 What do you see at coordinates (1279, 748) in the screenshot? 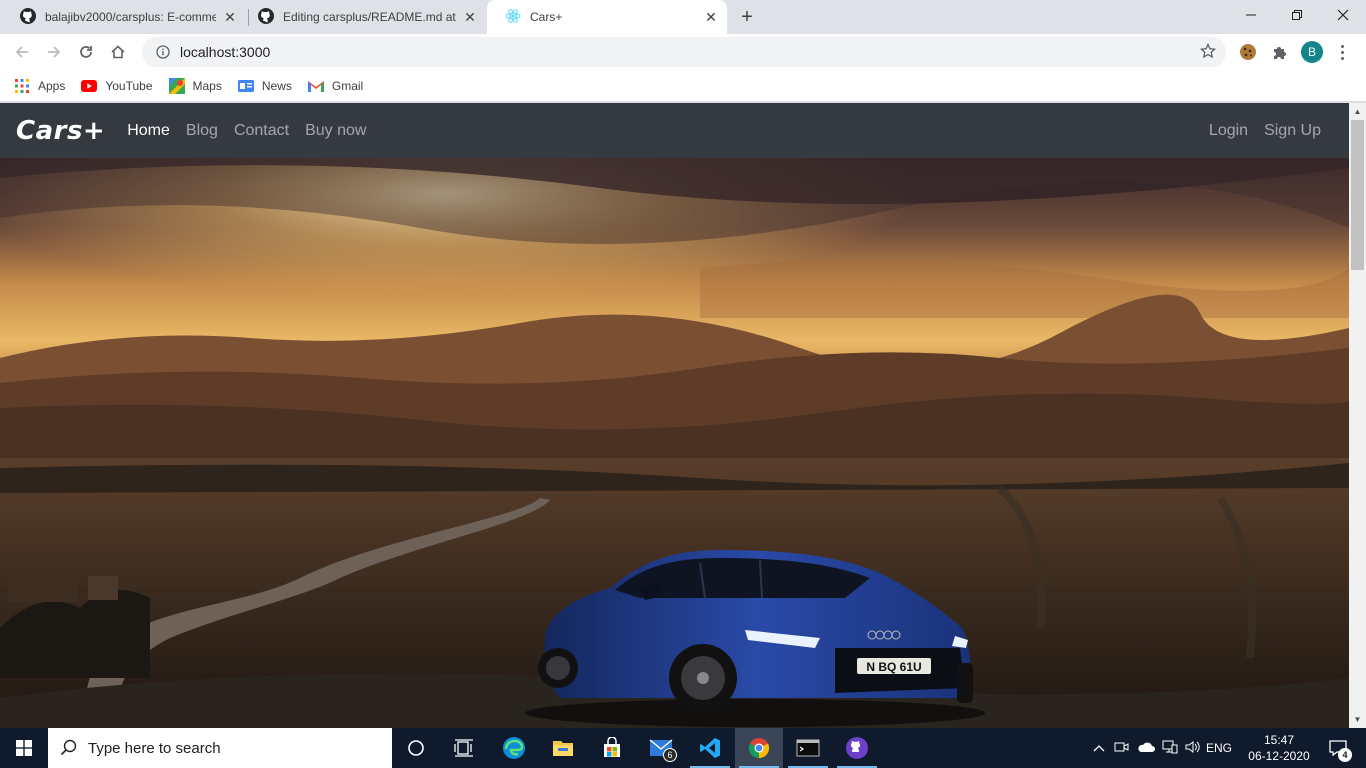
I see `clock: 15:47 06-12-2020` at bounding box center [1279, 748].